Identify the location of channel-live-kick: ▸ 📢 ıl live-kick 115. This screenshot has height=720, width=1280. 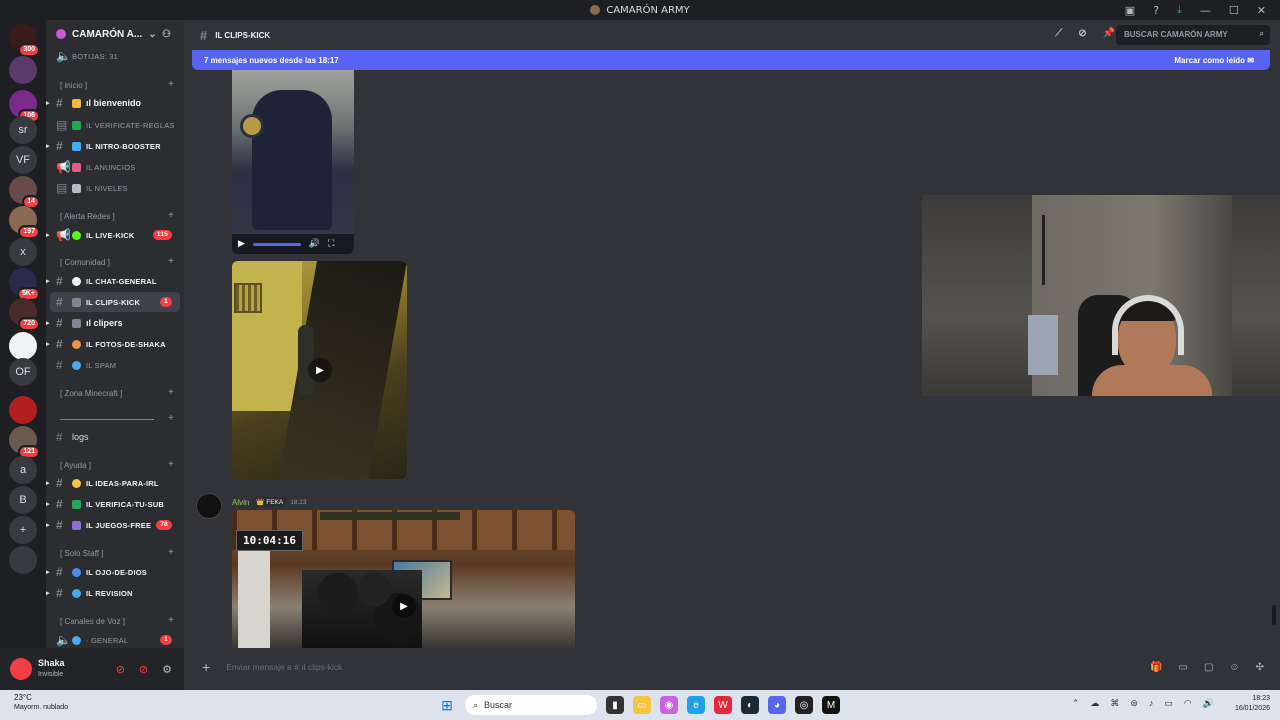
(113, 235).